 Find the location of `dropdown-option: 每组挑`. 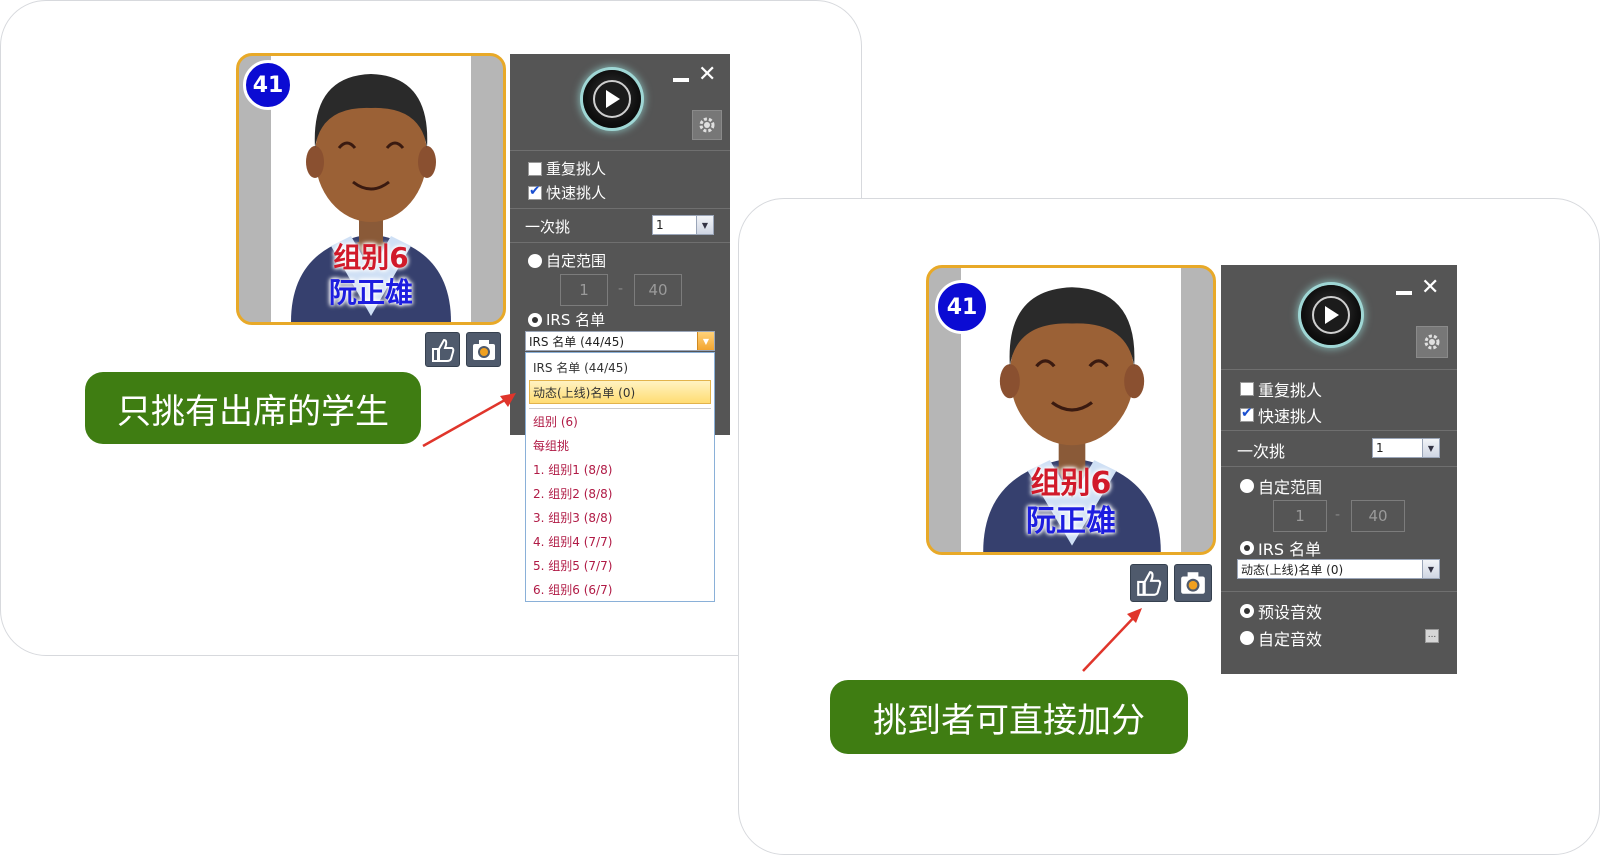

dropdown-option: 每组挑 is located at coordinates (551, 445).